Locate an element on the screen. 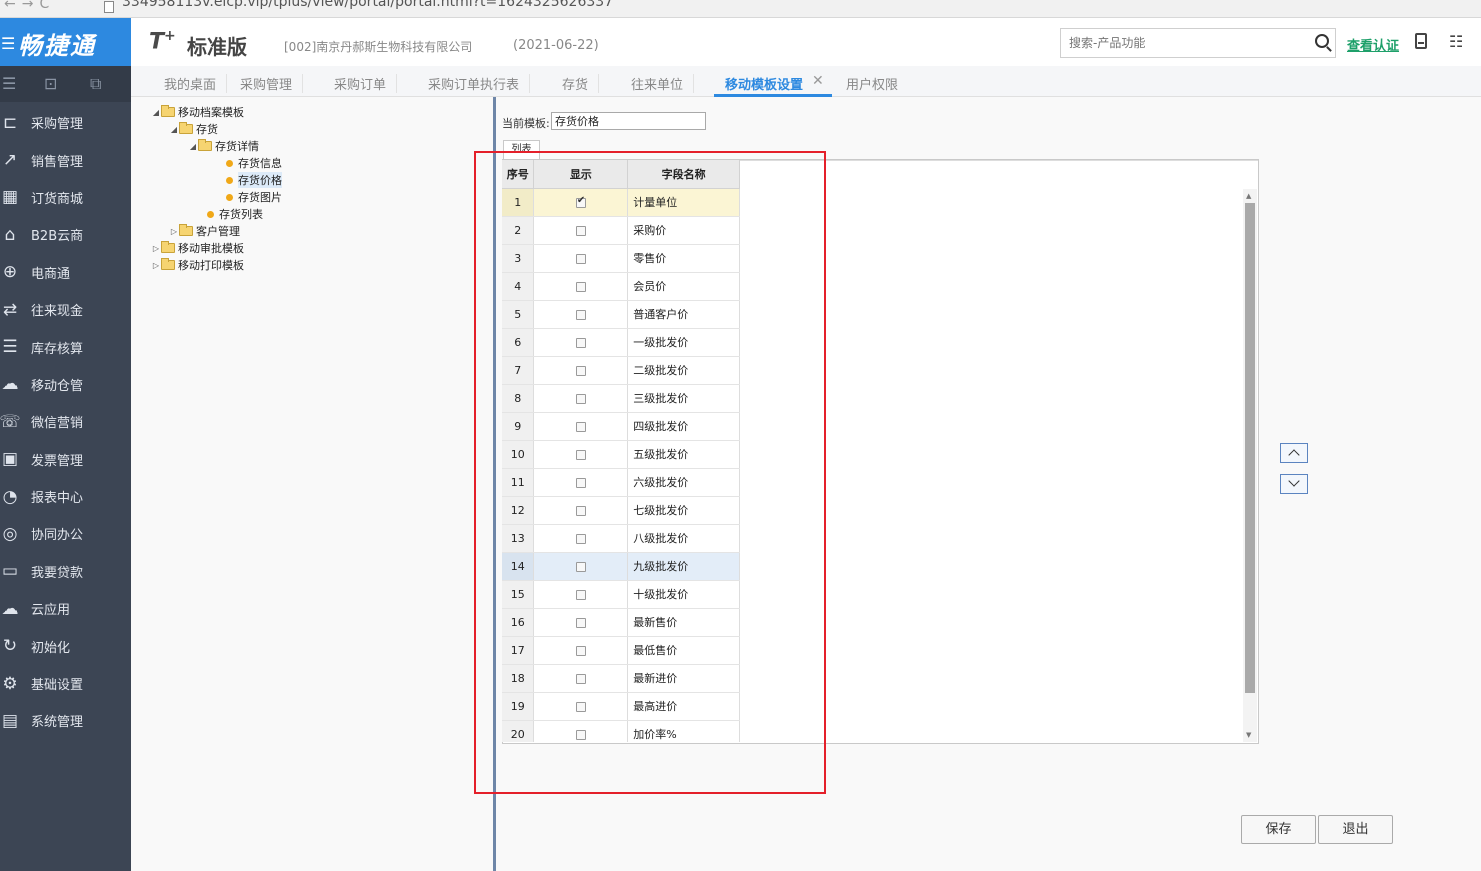 The width and height of the screenshot is (1481, 871). sidebar-item-13: ☁ 云应用 is located at coordinates (65, 608).